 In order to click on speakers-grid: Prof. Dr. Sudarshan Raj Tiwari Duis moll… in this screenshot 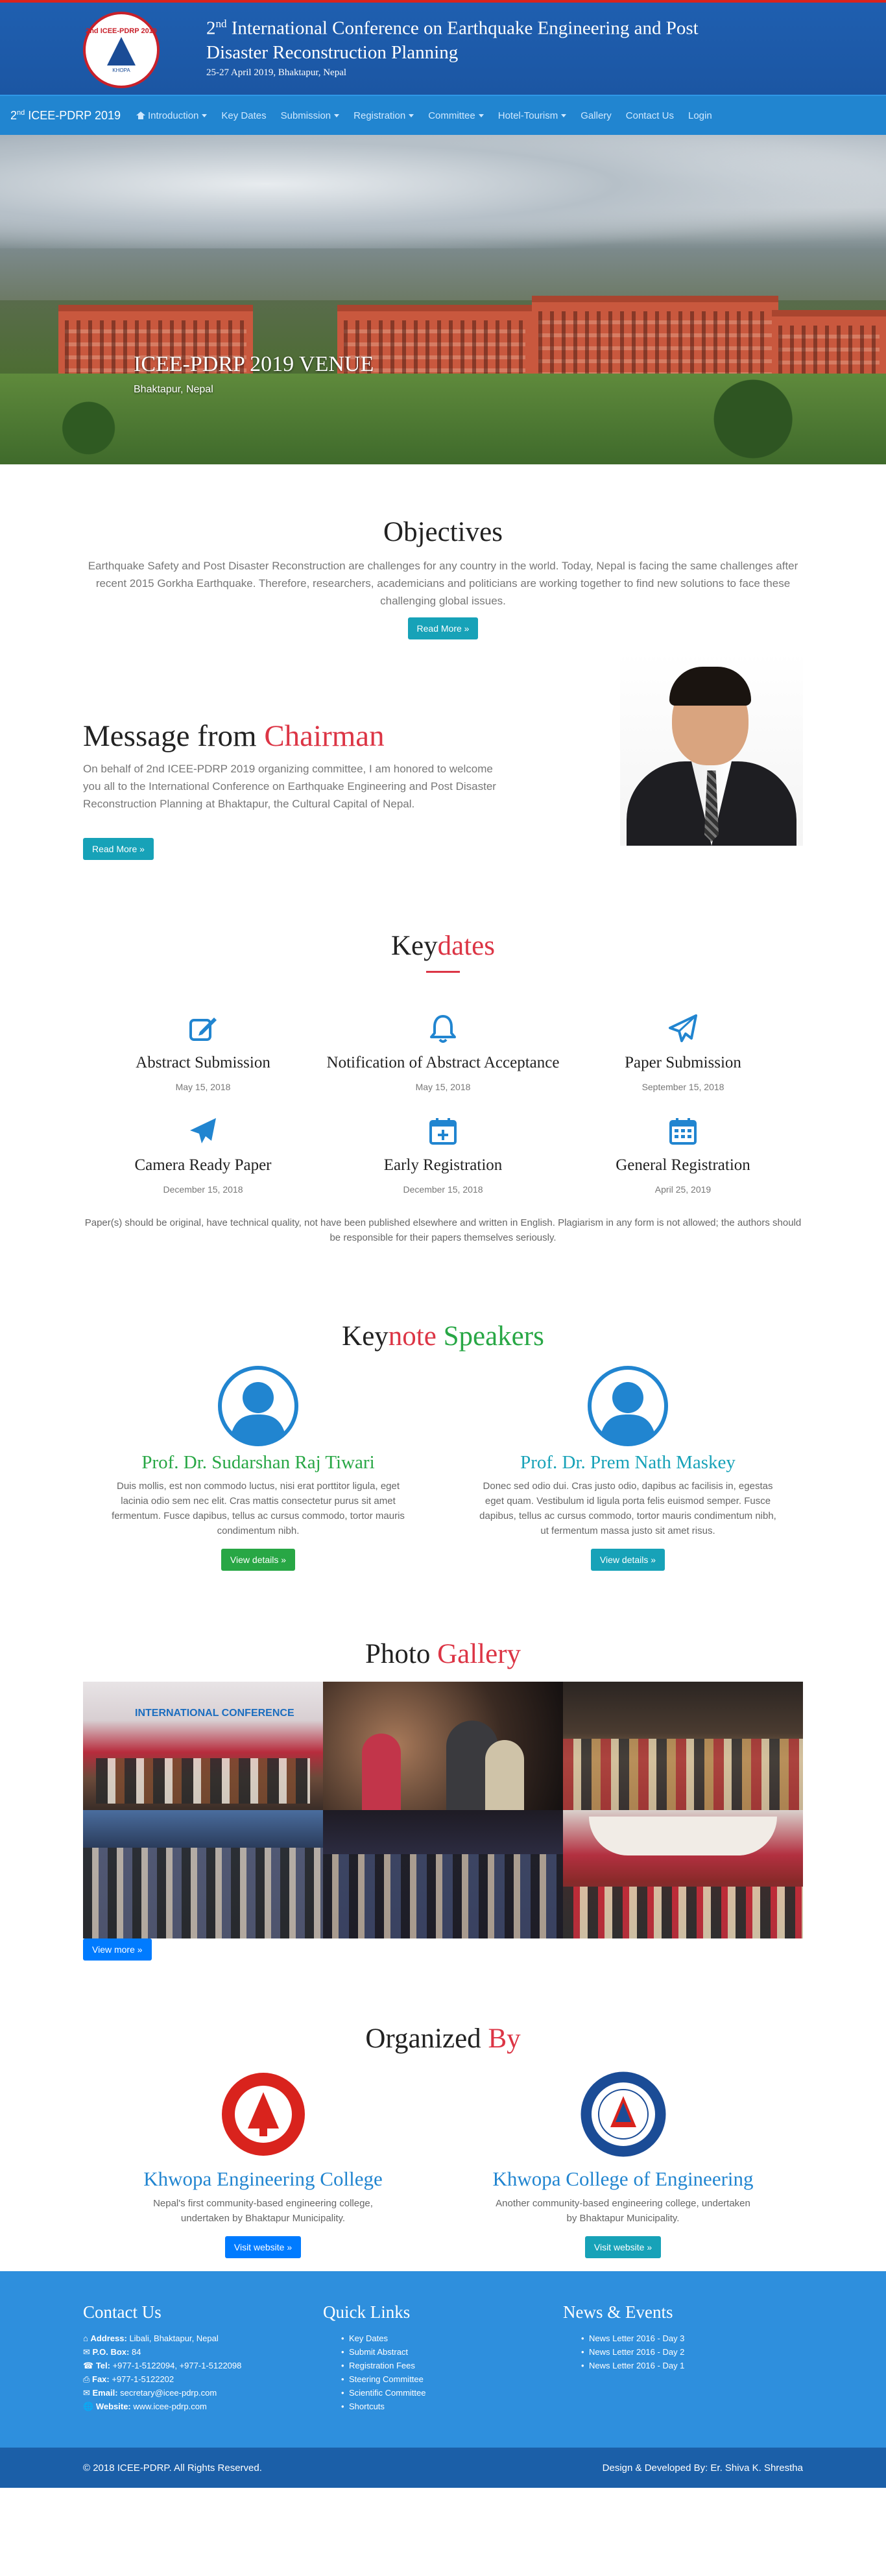, I will do `click(443, 1468)`.